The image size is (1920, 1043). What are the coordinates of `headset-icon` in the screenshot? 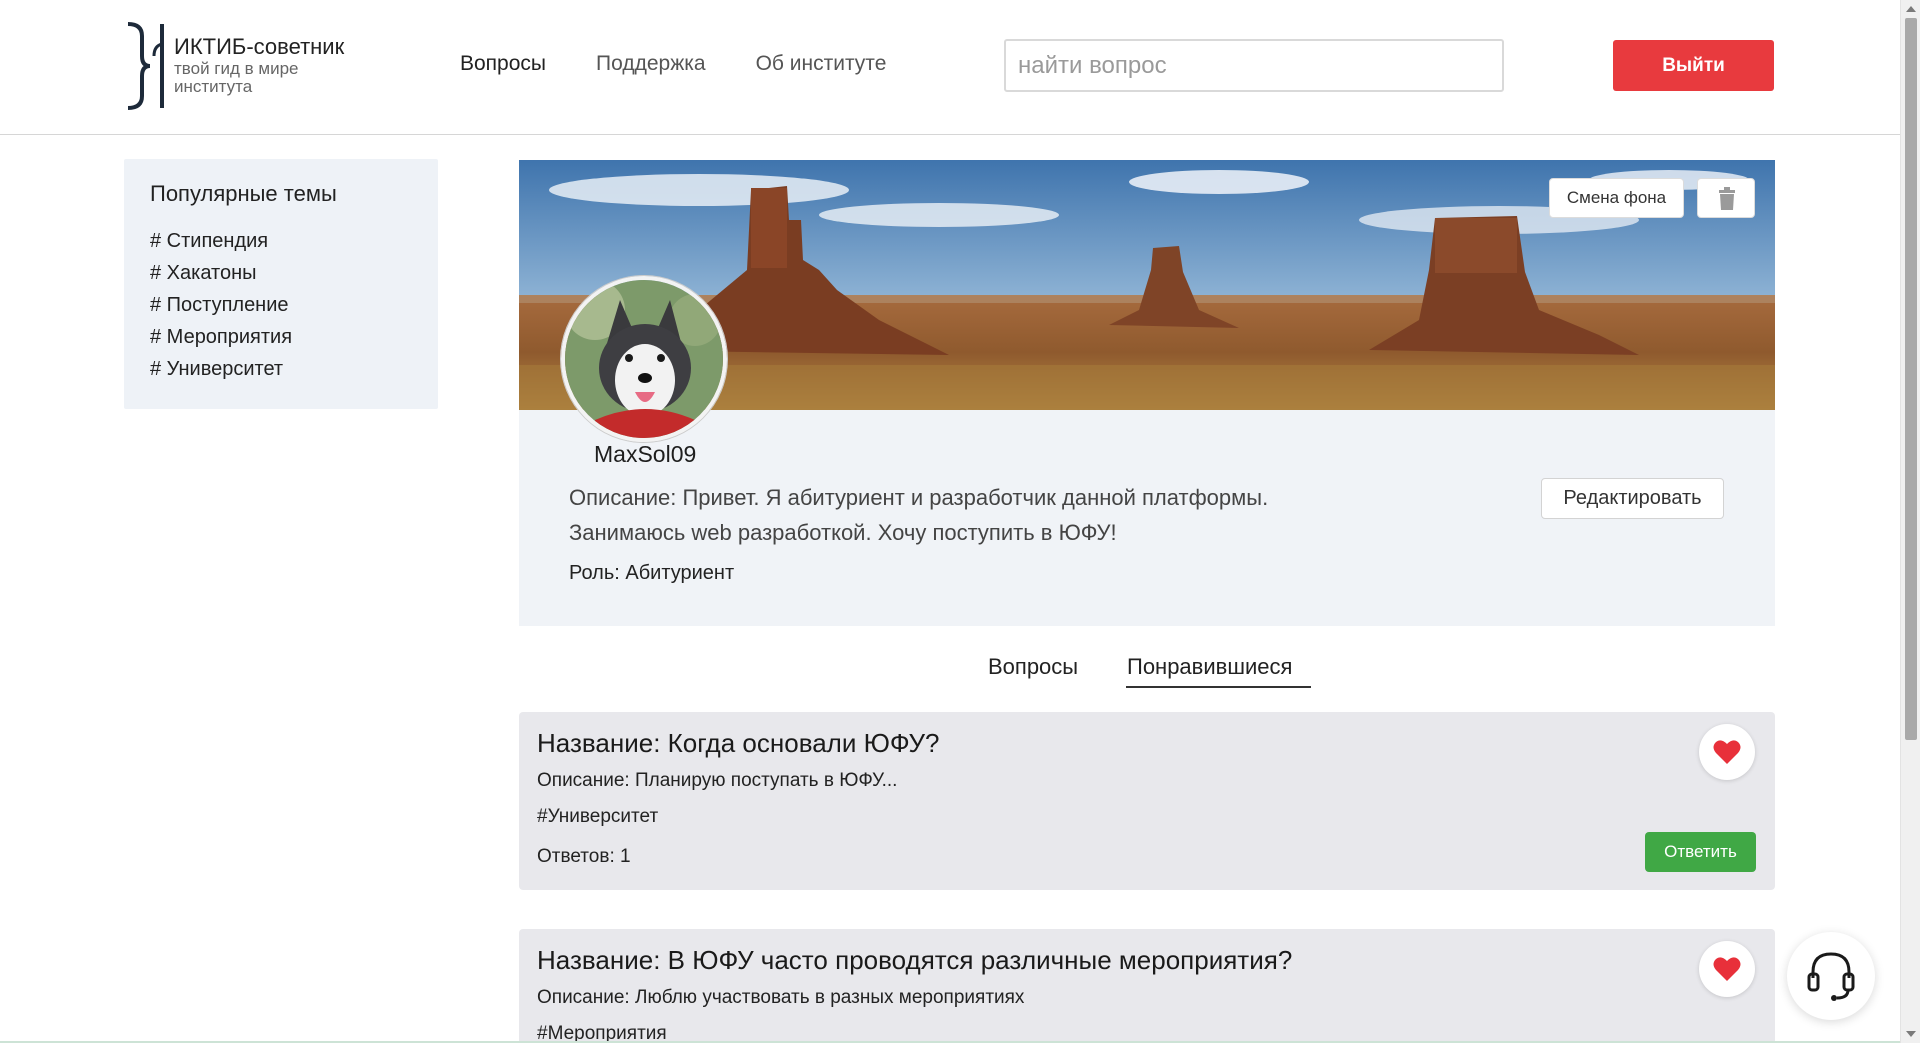 It's located at (1831, 976).